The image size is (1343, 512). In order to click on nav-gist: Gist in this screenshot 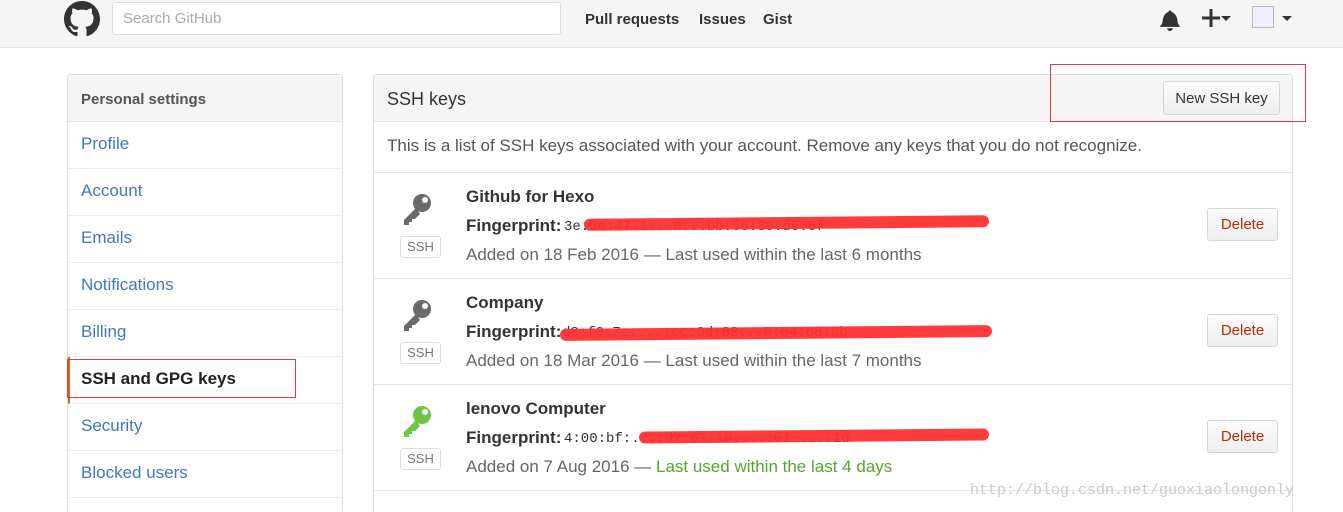, I will do `click(777, 19)`.